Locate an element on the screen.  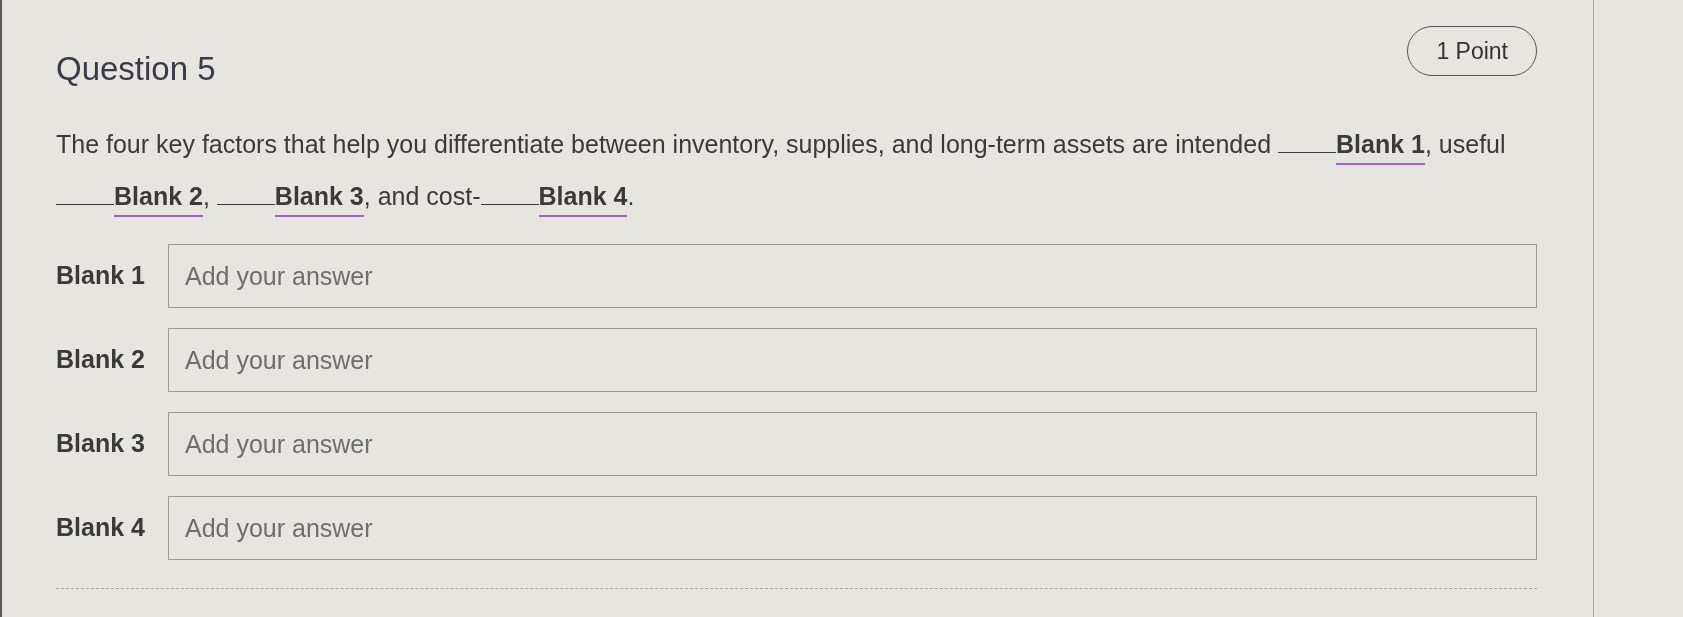
blank-label: Blank 1 is located at coordinates (101, 276).